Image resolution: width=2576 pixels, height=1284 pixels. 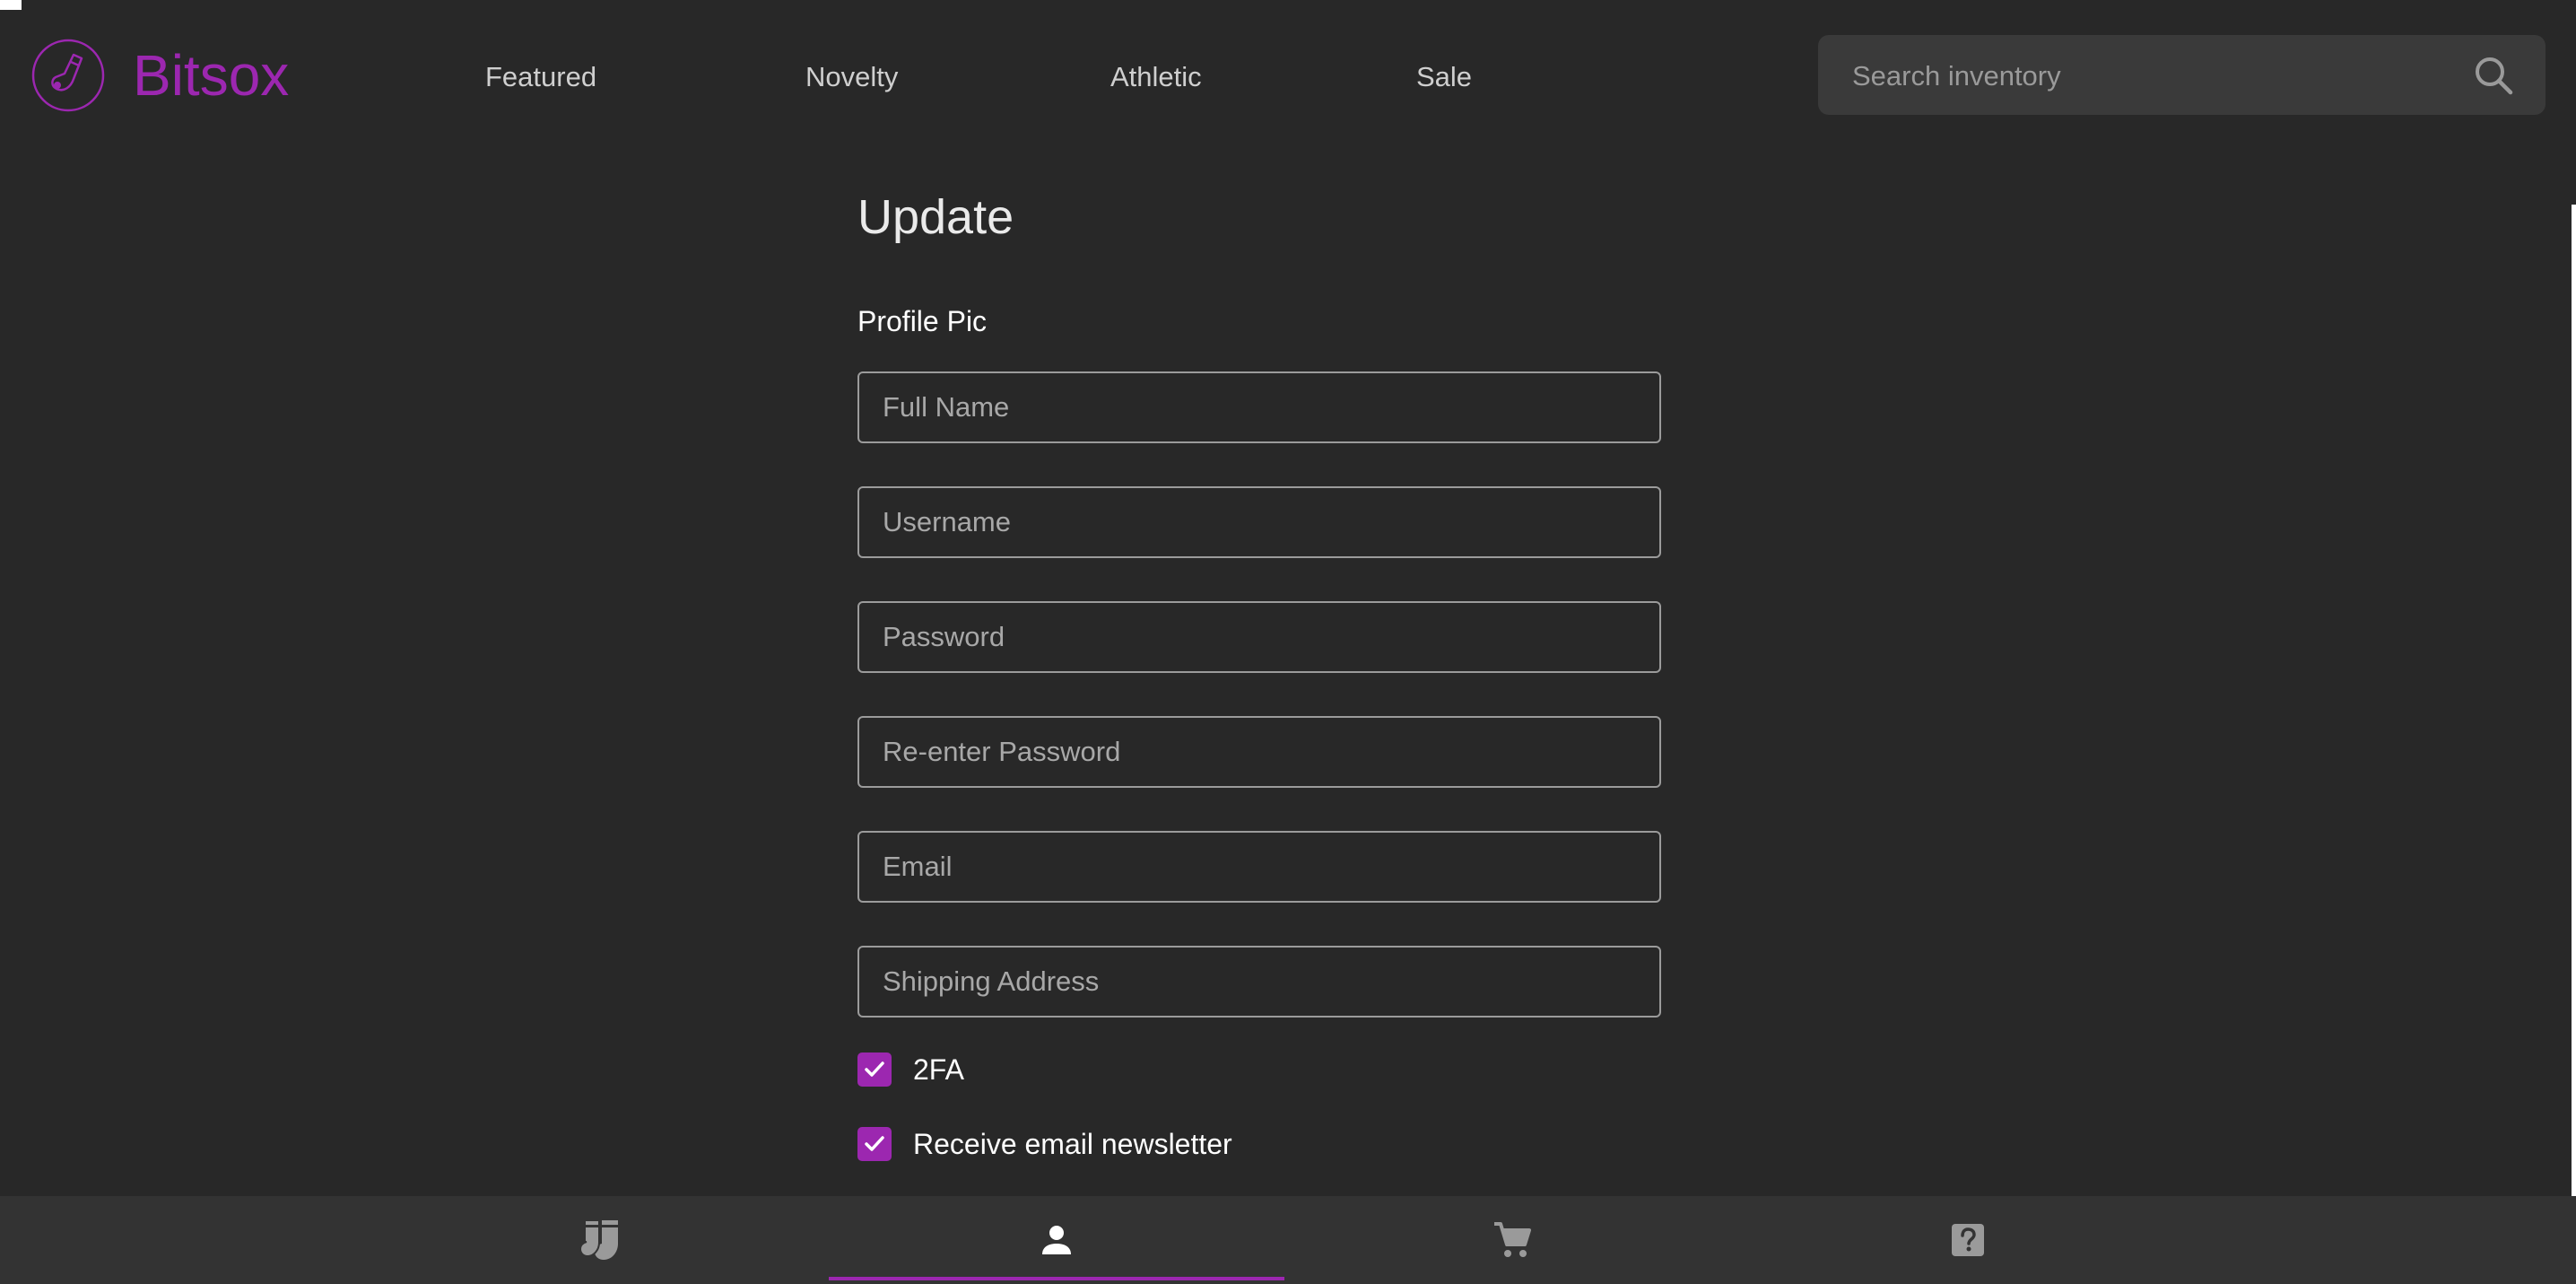 What do you see at coordinates (2157, 76) in the screenshot?
I see `search-input` at bounding box center [2157, 76].